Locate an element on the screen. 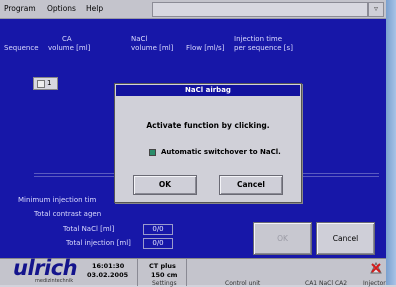 The height and width of the screenshot is (287, 396). status-time: 16:01:30 is located at coordinates (108, 266).